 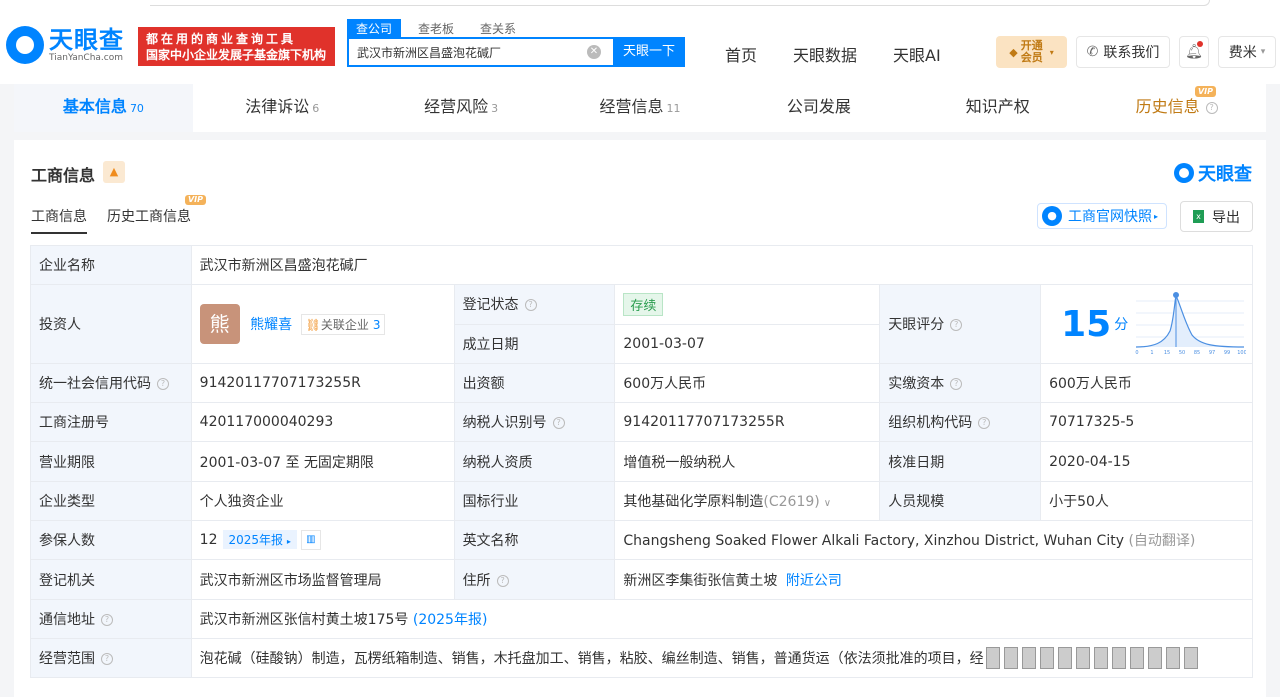 I want to click on search-box: ✕ 天眼一下, so click(x=516, y=52).